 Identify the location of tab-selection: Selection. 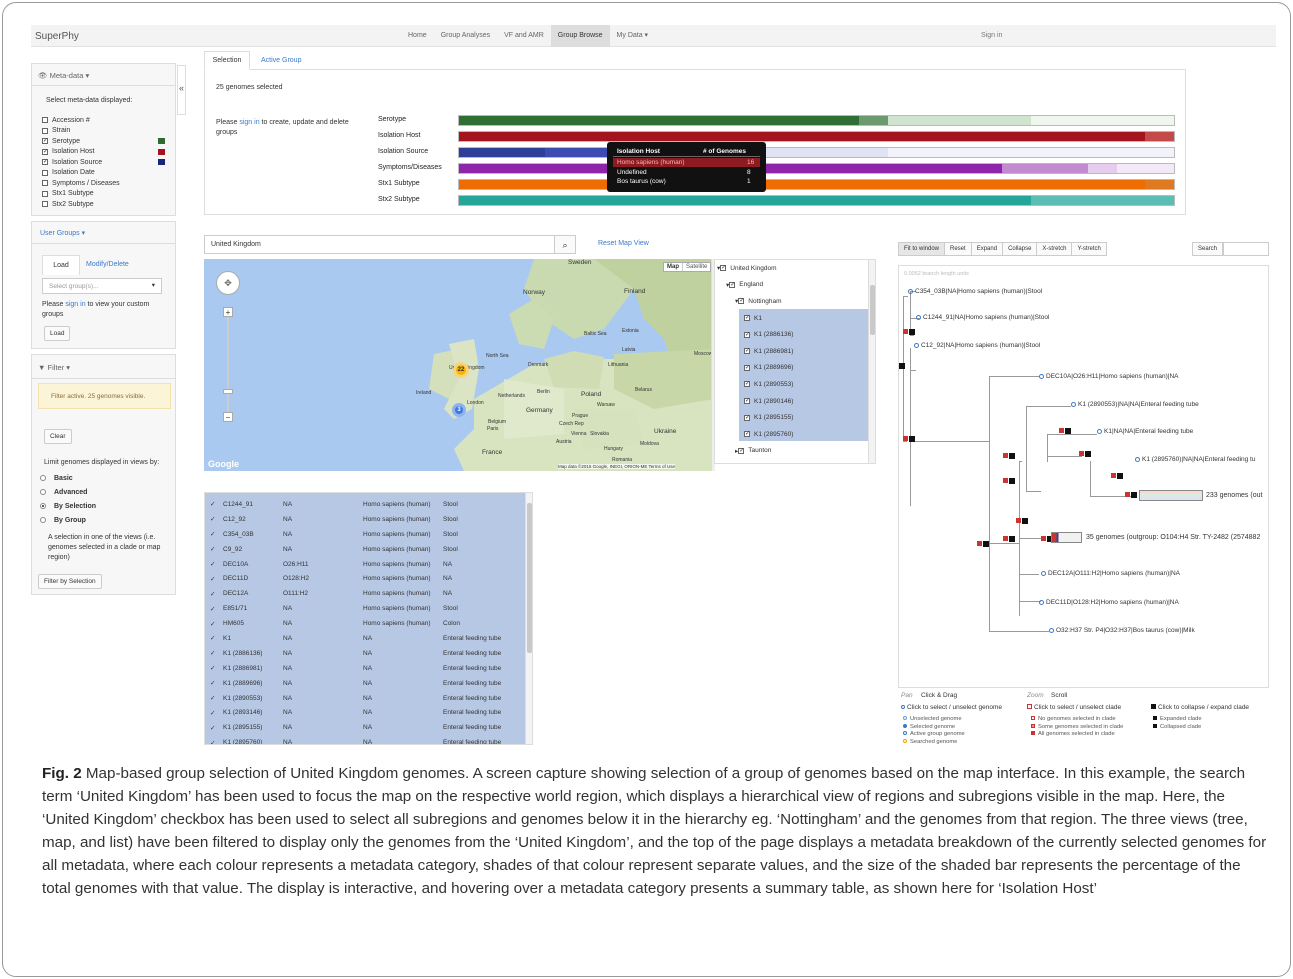
(227, 60).